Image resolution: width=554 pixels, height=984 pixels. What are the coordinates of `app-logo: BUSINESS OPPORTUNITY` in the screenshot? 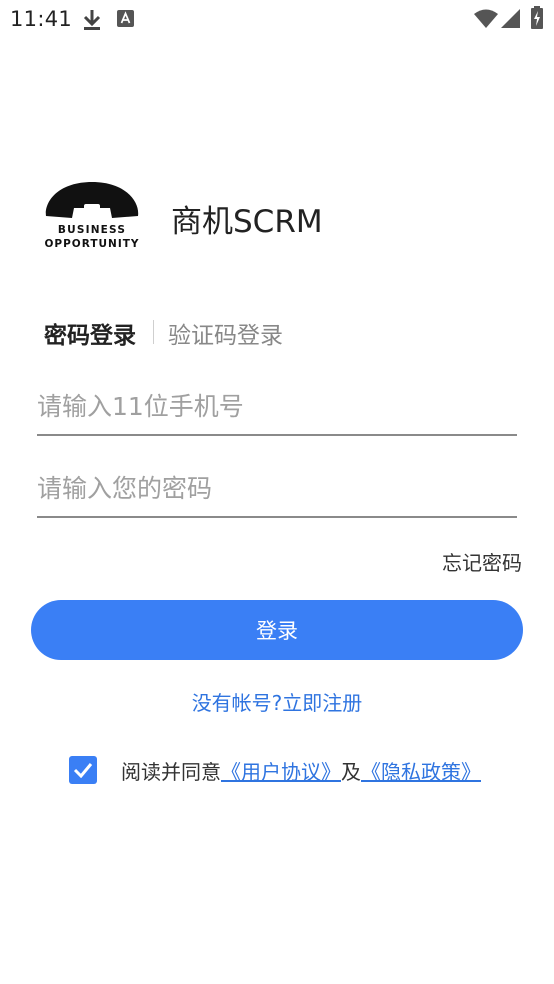 It's located at (92, 215).